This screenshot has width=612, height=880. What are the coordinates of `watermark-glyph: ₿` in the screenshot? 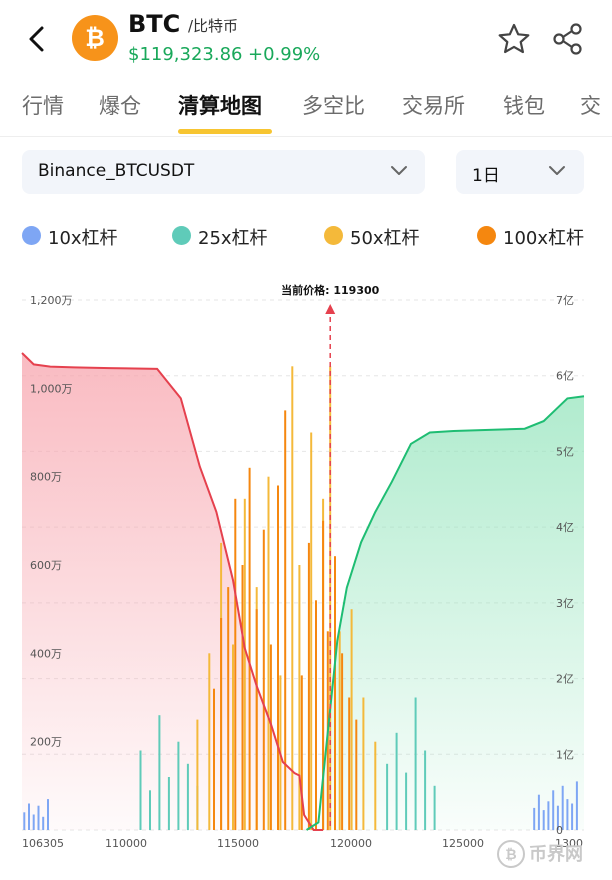 It's located at (510, 855).